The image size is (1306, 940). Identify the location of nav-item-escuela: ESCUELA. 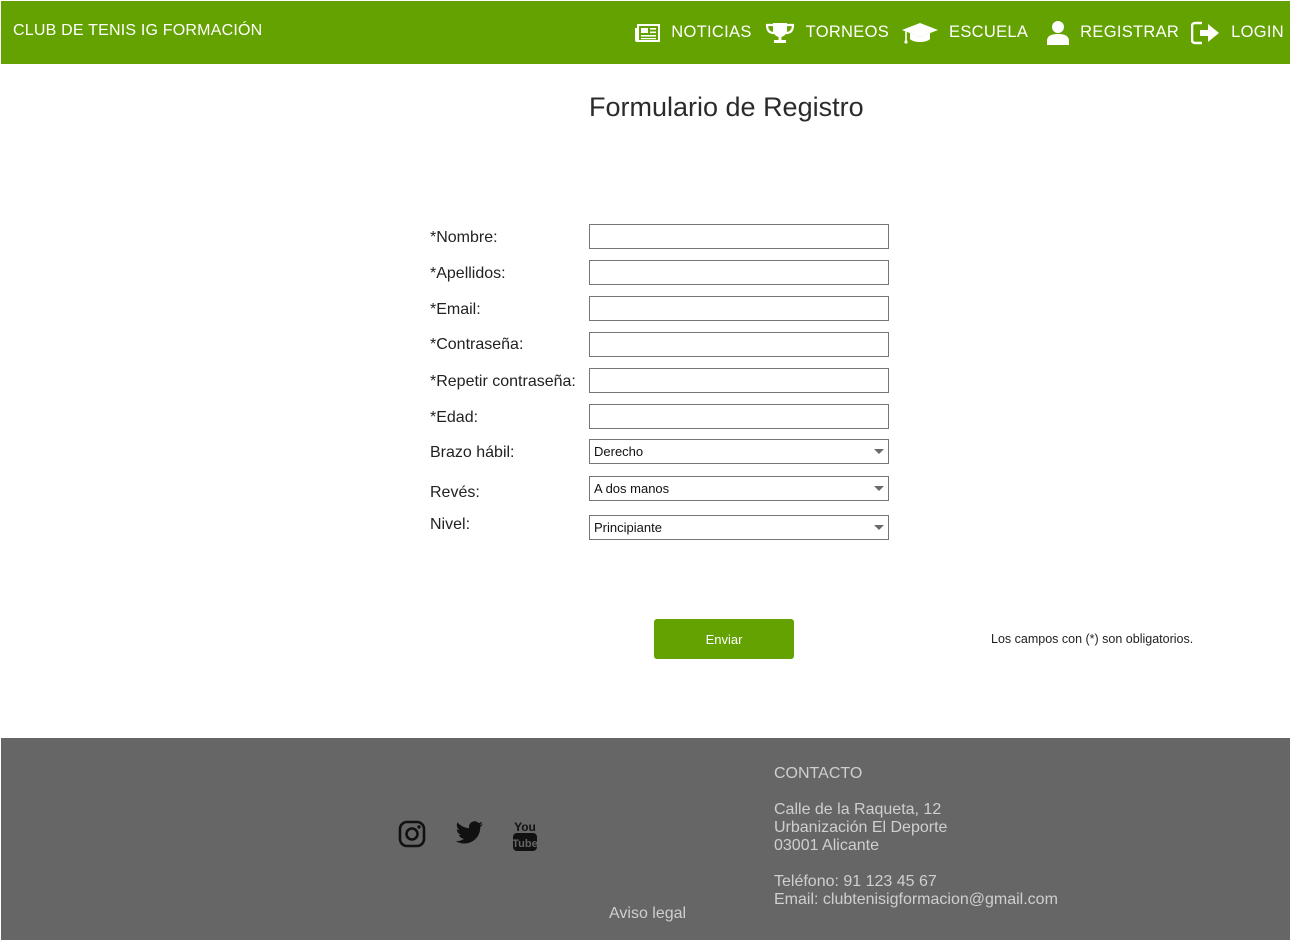
(964, 33).